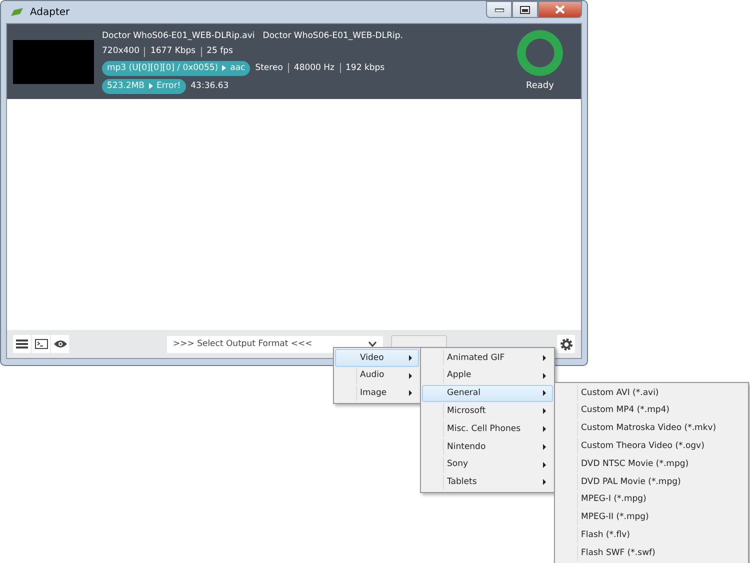  I want to click on file-name: Doctor WhoS06-E01_WEB-DLRip.avi, so click(178, 36).